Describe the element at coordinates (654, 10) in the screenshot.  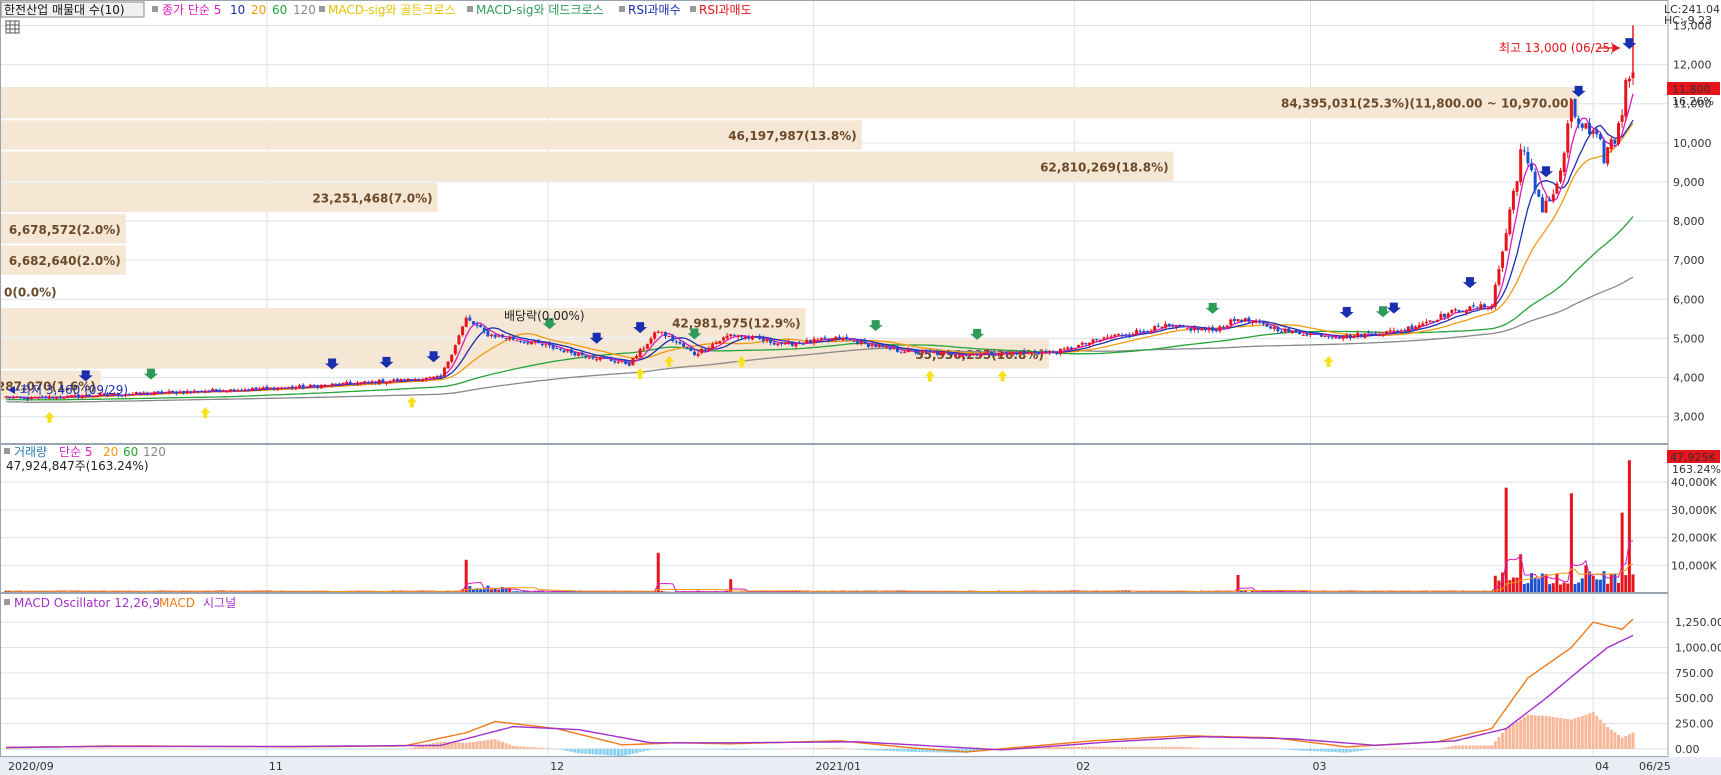
I see `legend-rsi-buy: RSI과매수` at that location.